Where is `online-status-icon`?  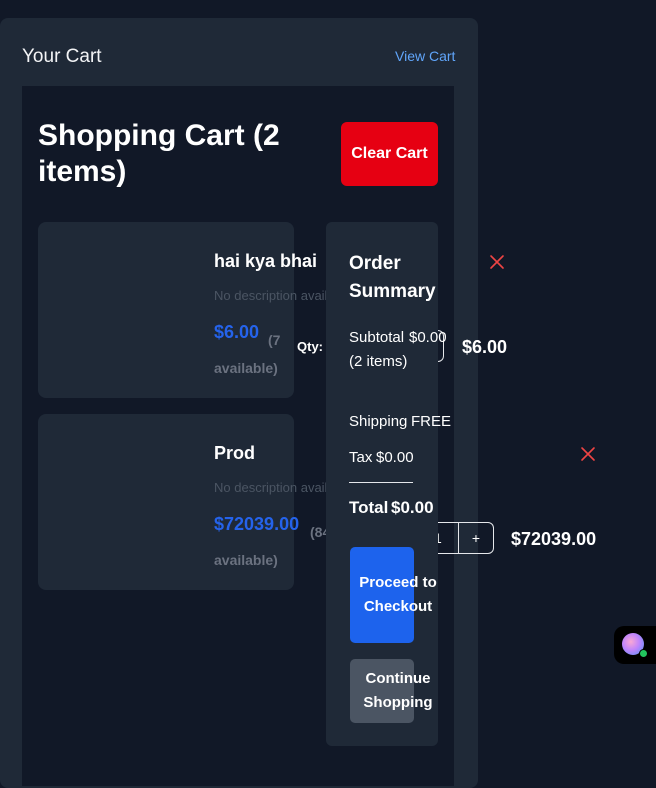
online-status-icon is located at coordinates (643, 653).